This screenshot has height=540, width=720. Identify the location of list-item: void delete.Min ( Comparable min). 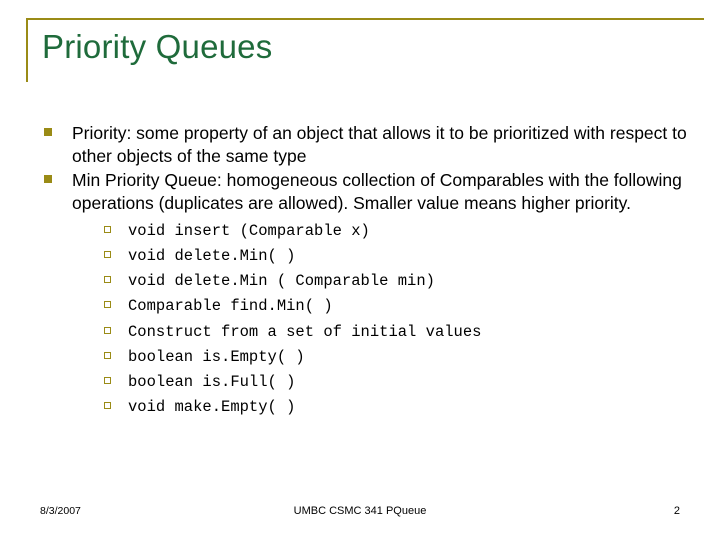
(395, 281).